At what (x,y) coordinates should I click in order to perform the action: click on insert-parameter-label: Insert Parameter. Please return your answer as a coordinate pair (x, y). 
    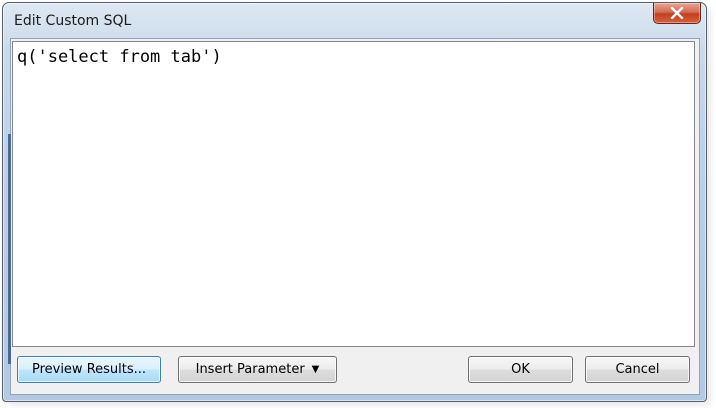
    Looking at the image, I should click on (250, 369).